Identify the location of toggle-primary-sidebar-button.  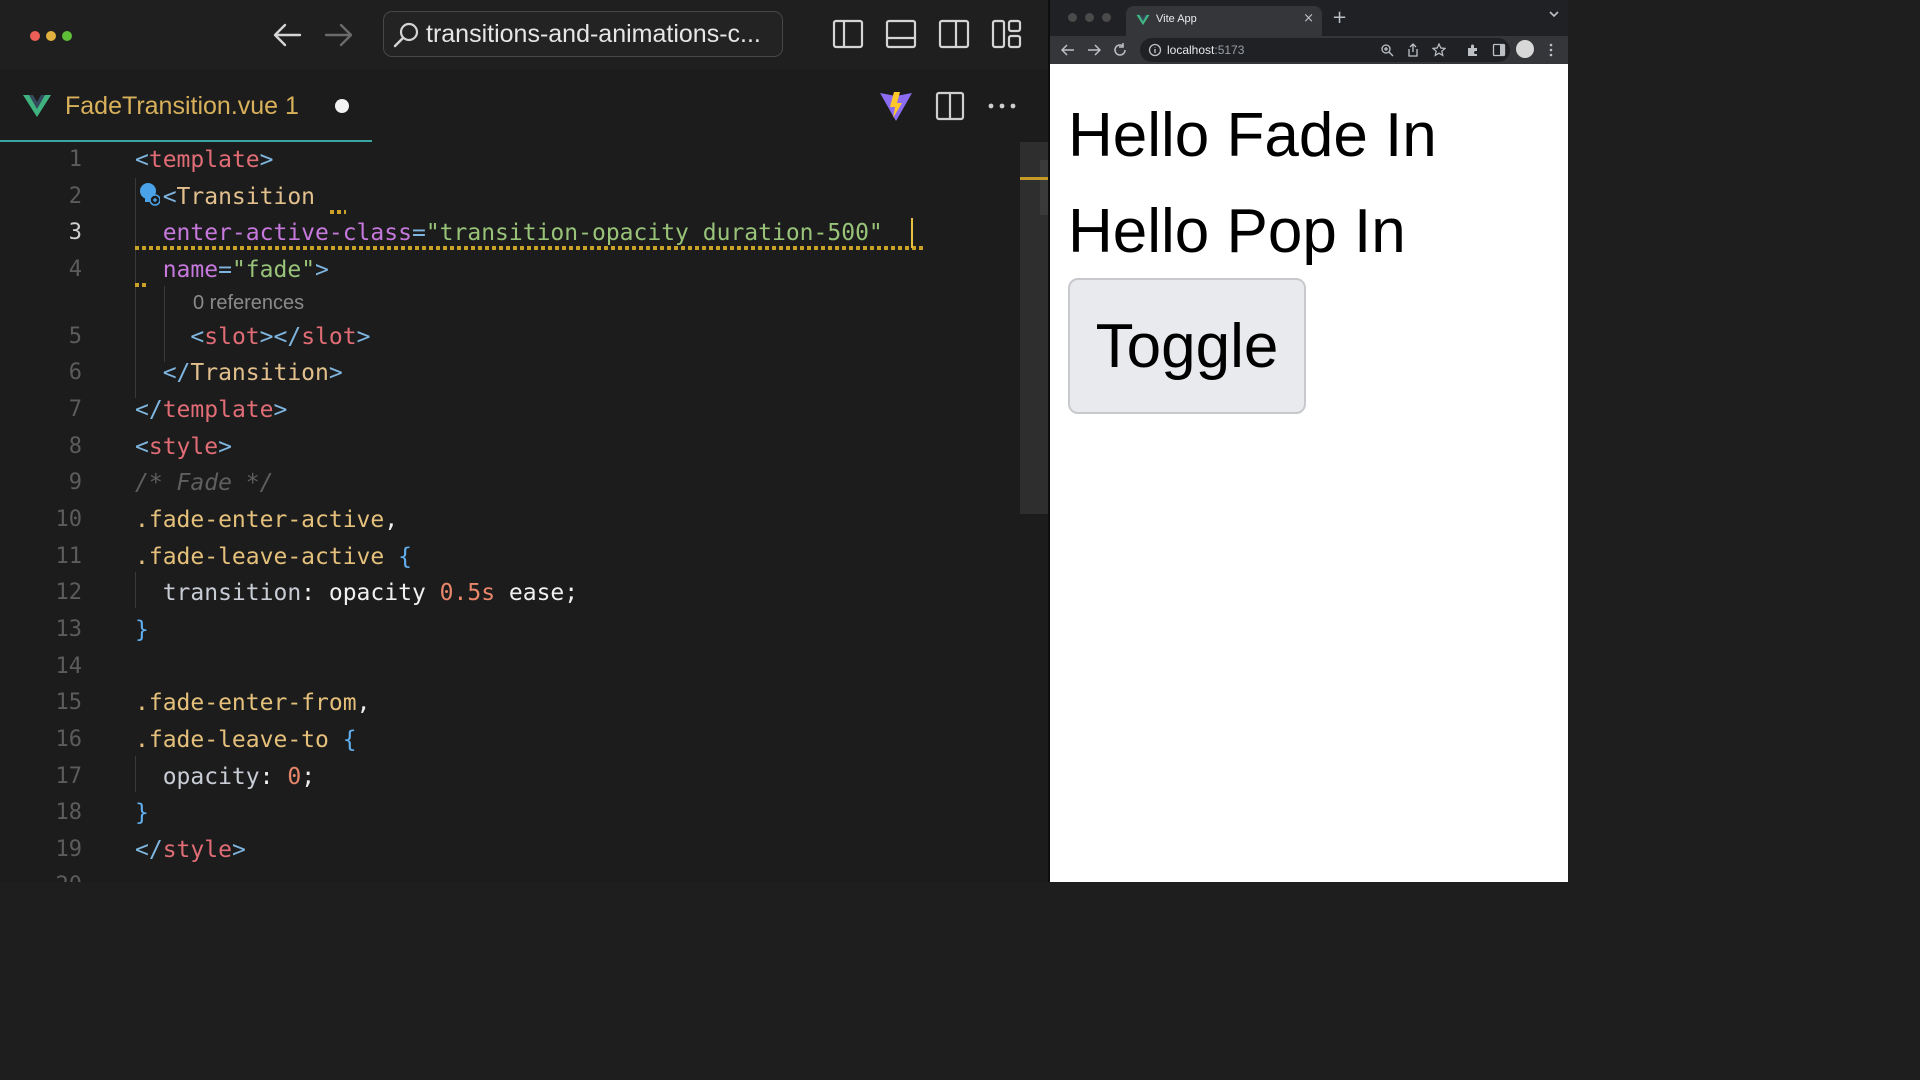
(848, 34).